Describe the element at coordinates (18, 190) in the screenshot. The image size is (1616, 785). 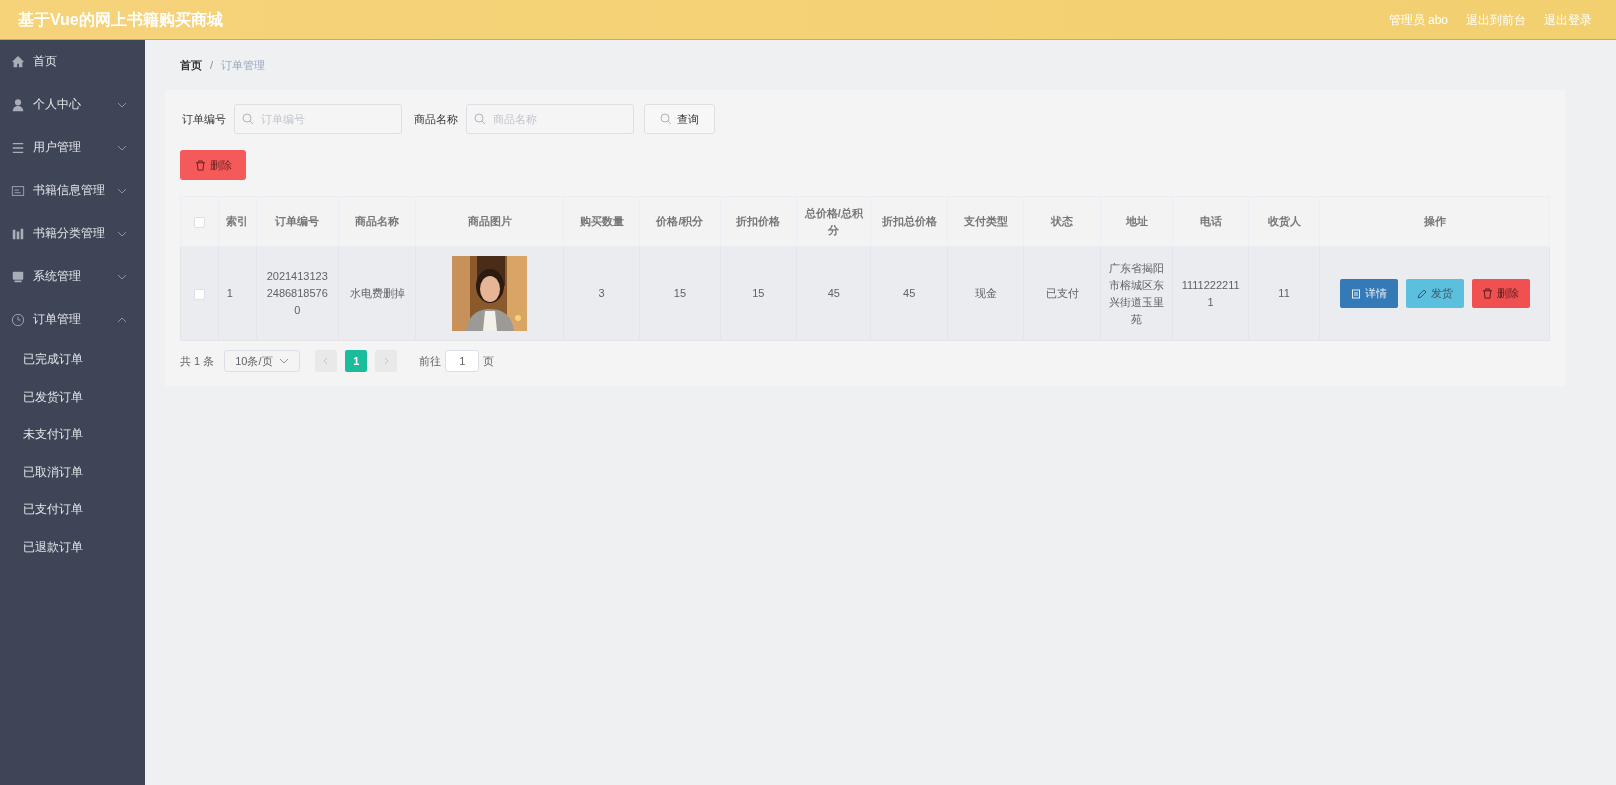
I see `card-icon` at that location.